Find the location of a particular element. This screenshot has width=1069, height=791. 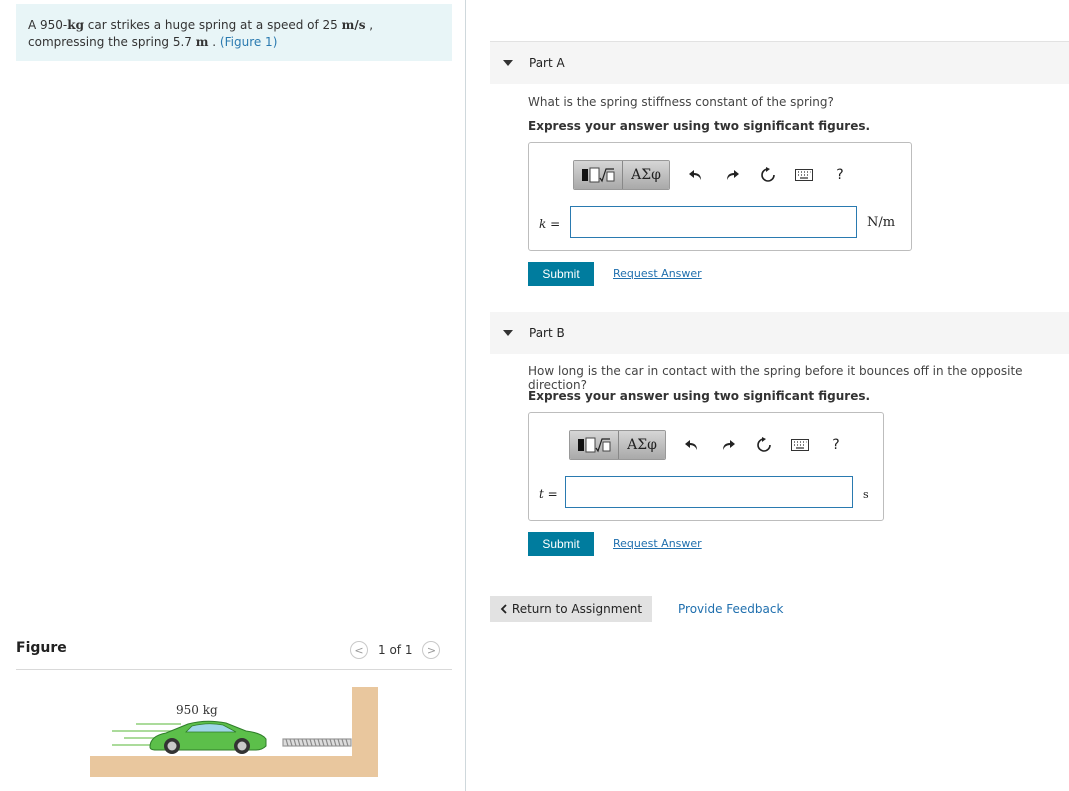

part-a-request-answer-link: Request Answer is located at coordinates (657, 273).